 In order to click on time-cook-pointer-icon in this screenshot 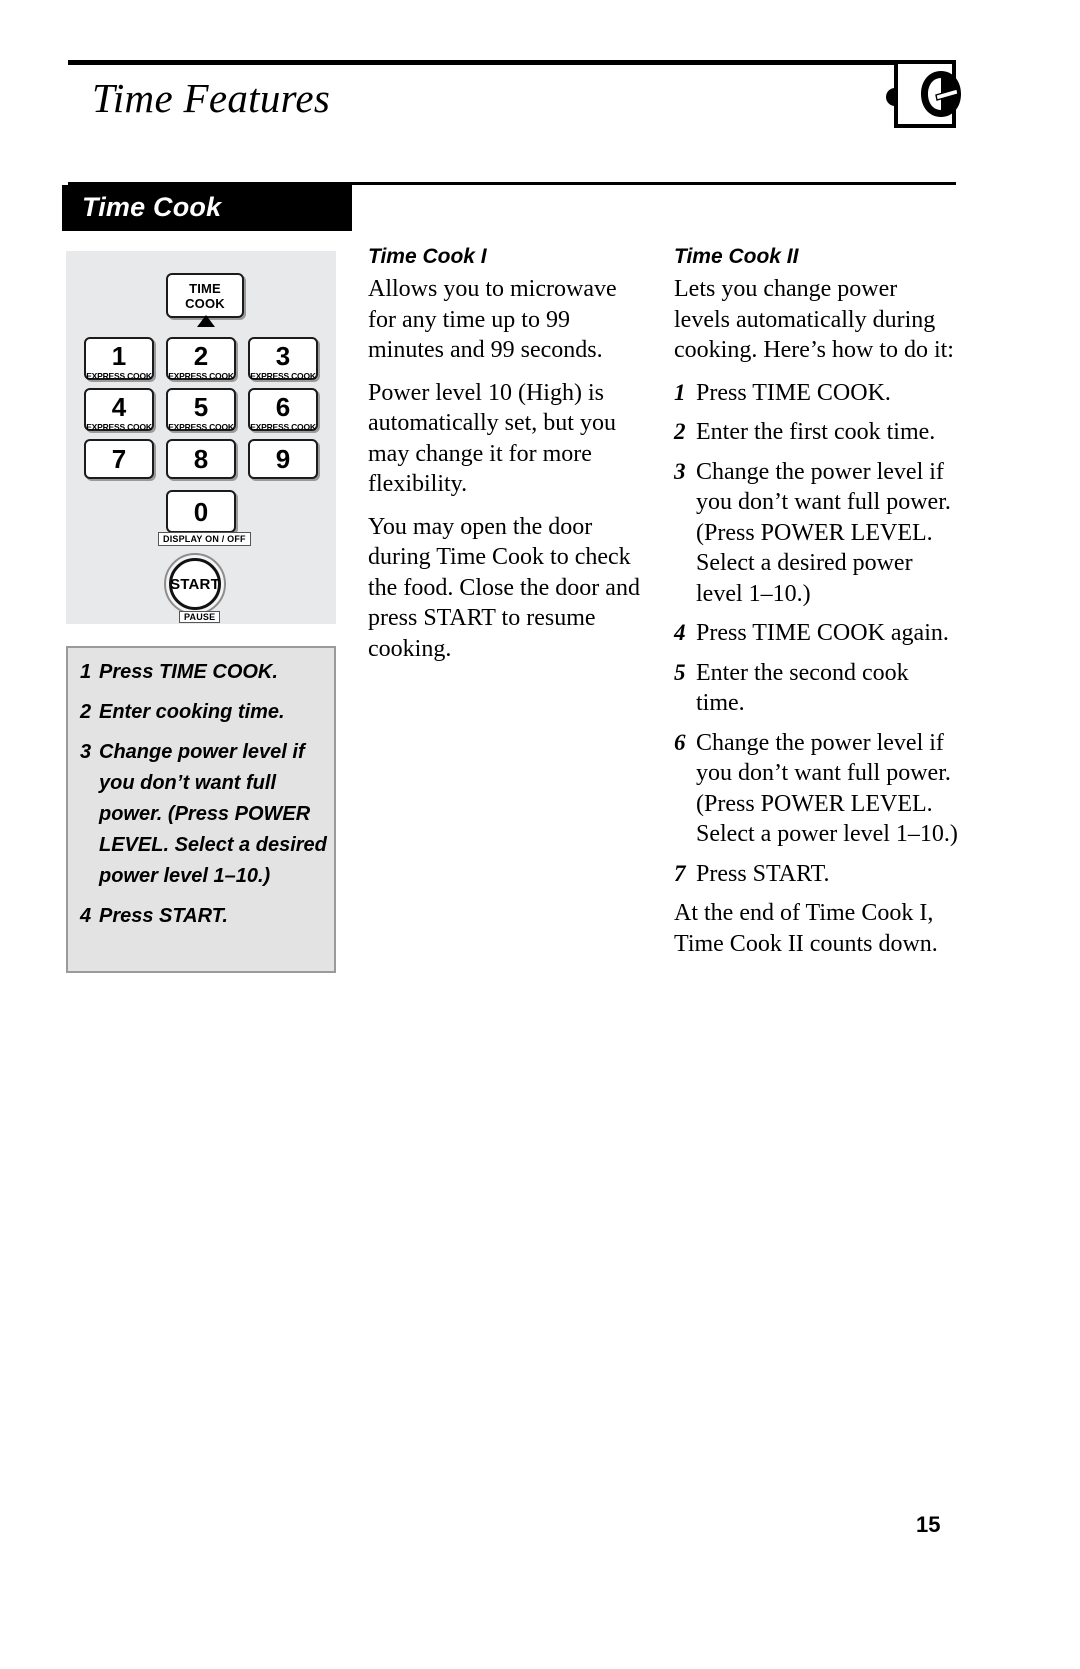, I will do `click(206, 321)`.